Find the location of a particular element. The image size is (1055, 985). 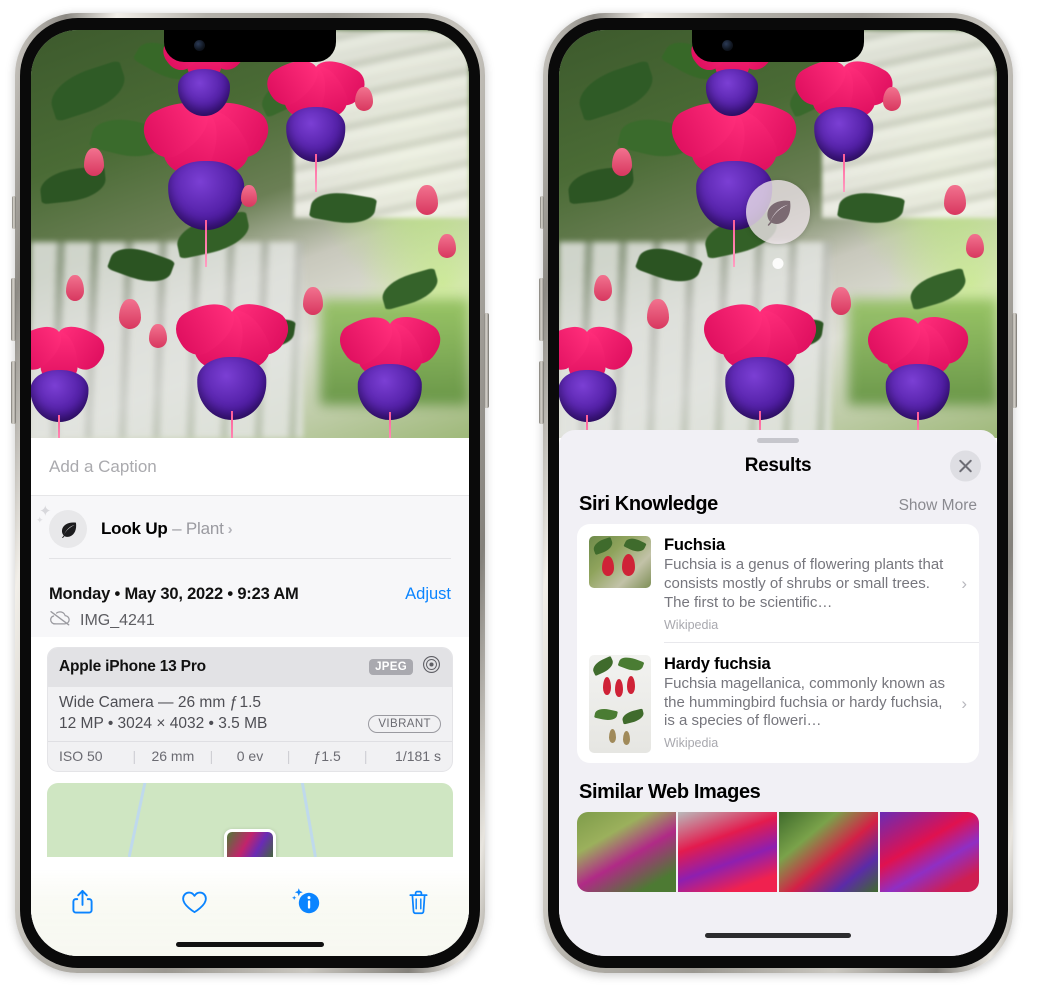

exif-focal-length: 26 mm is located at coordinates (173, 756).